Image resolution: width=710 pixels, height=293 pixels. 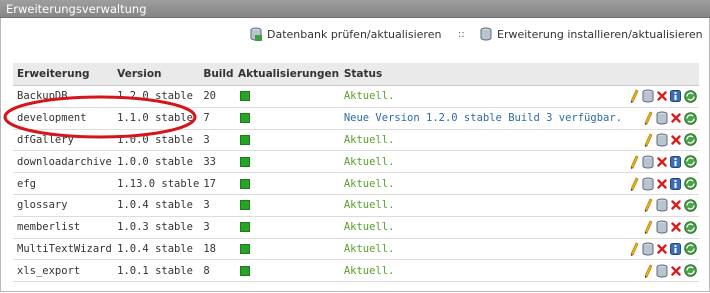 What do you see at coordinates (216, 162) in the screenshot?
I see `extension-build: 33` at bounding box center [216, 162].